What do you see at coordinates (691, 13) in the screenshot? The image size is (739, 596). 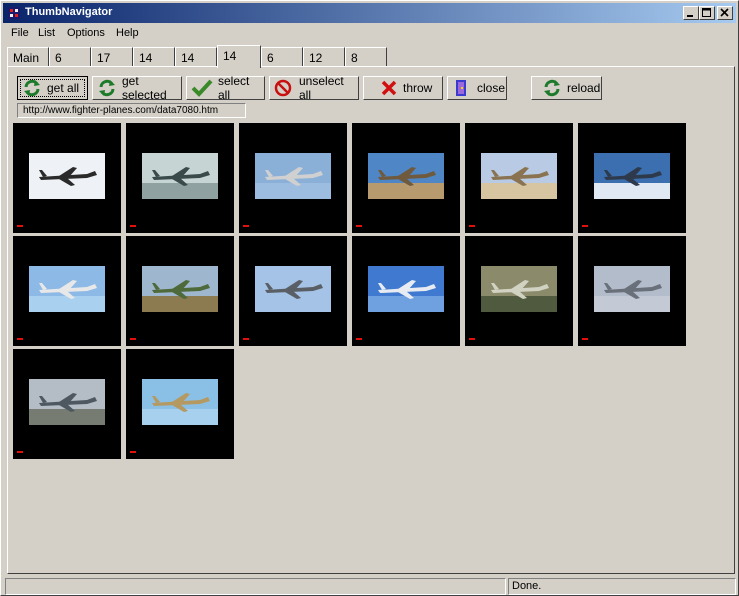 I see `minimize-button` at bounding box center [691, 13].